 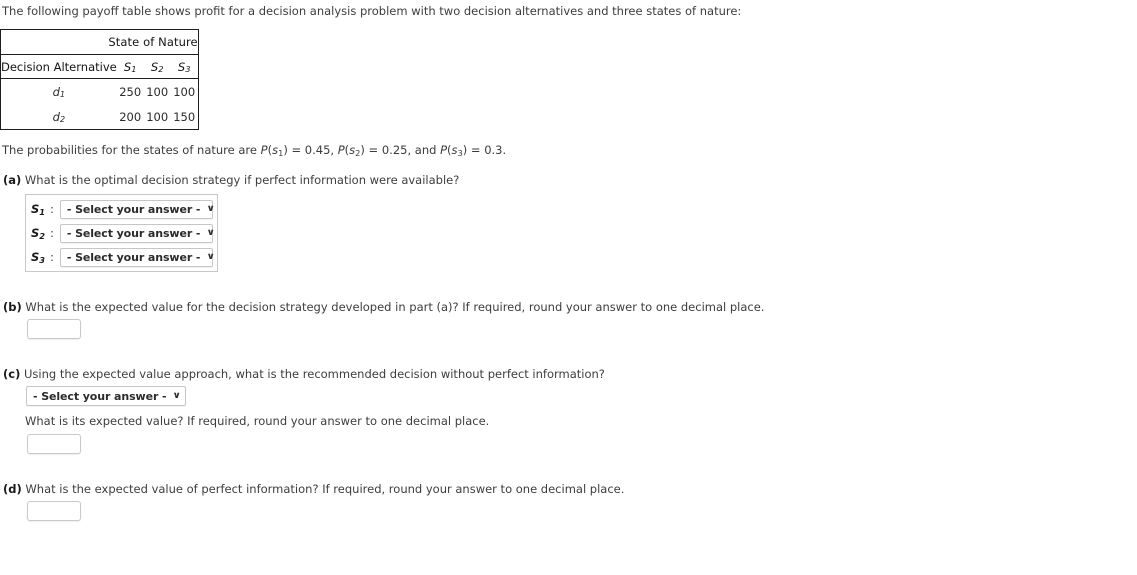 What do you see at coordinates (52, 209) in the screenshot?
I see `select-row-s1-colon: :` at bounding box center [52, 209].